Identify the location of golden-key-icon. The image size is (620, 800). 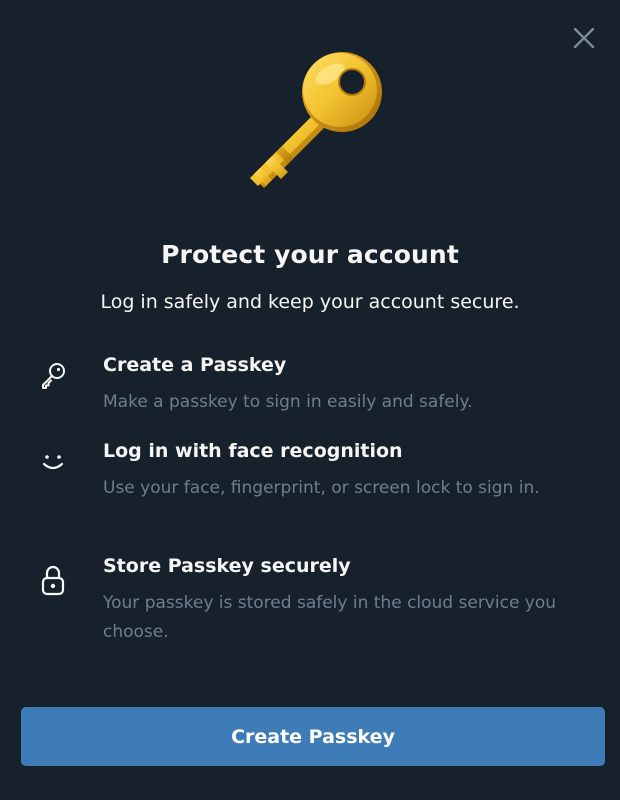
(316, 120).